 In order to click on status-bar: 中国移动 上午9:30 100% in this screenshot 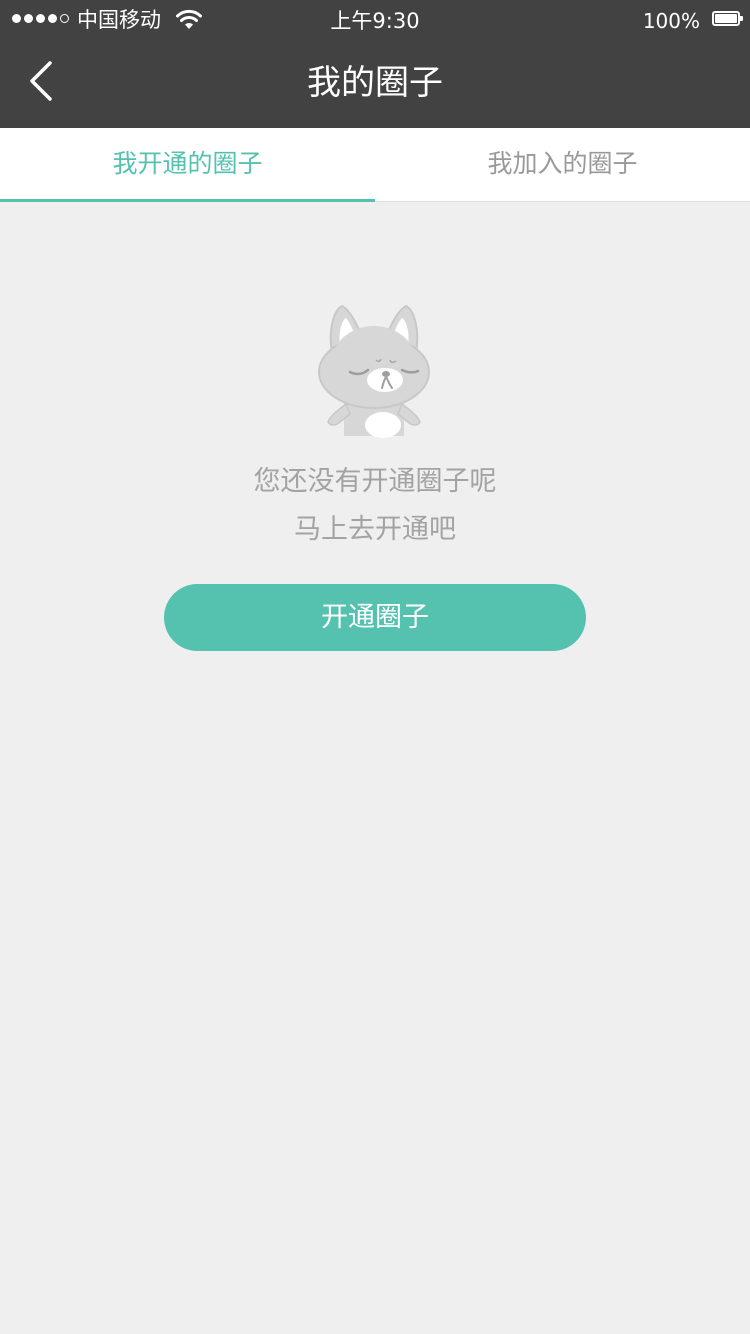, I will do `click(375, 20)`.